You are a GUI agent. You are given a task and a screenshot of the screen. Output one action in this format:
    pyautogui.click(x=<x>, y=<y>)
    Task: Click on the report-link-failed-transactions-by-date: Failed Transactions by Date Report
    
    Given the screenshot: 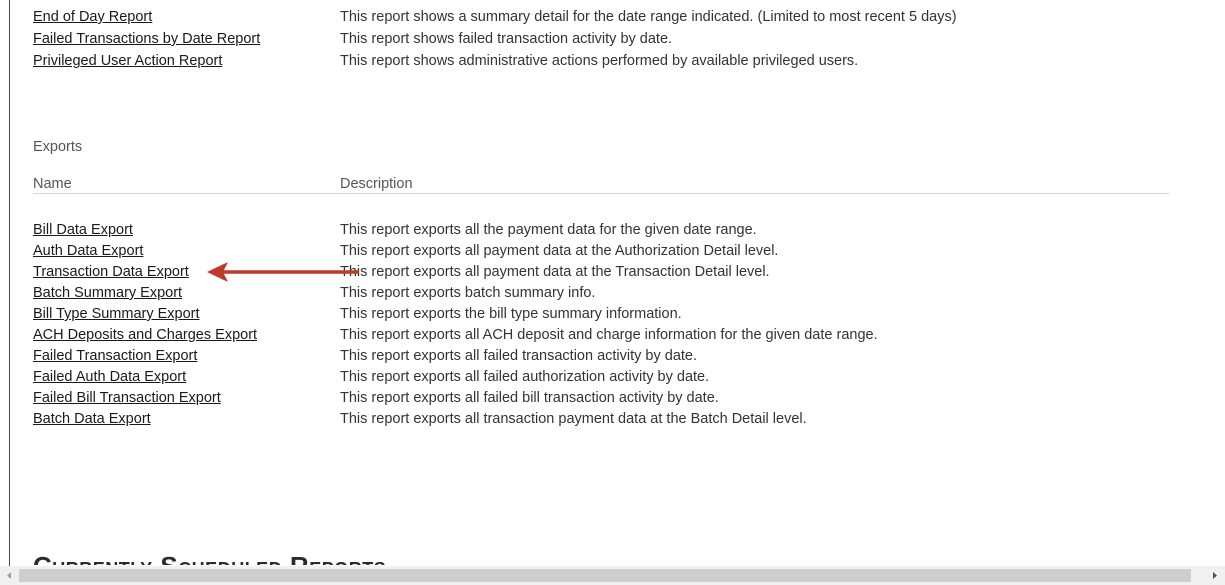 What is the action you would take?
    pyautogui.click(x=146, y=39)
    